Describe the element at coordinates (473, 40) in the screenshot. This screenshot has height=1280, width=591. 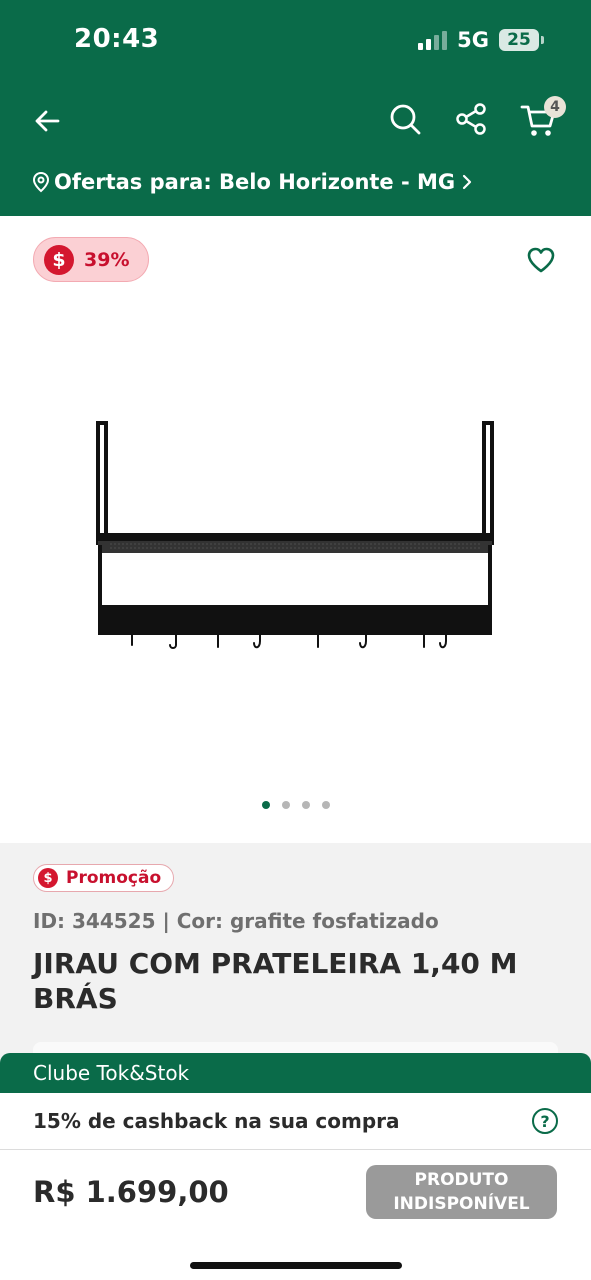
I see `network-type: 5G` at that location.